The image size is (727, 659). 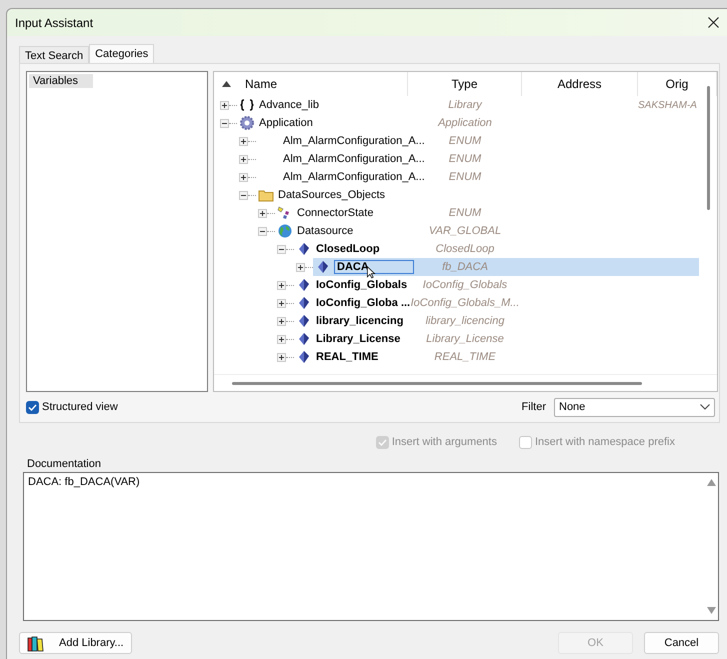 I want to click on type-cell-text: ClosedLoop, so click(x=465, y=249).